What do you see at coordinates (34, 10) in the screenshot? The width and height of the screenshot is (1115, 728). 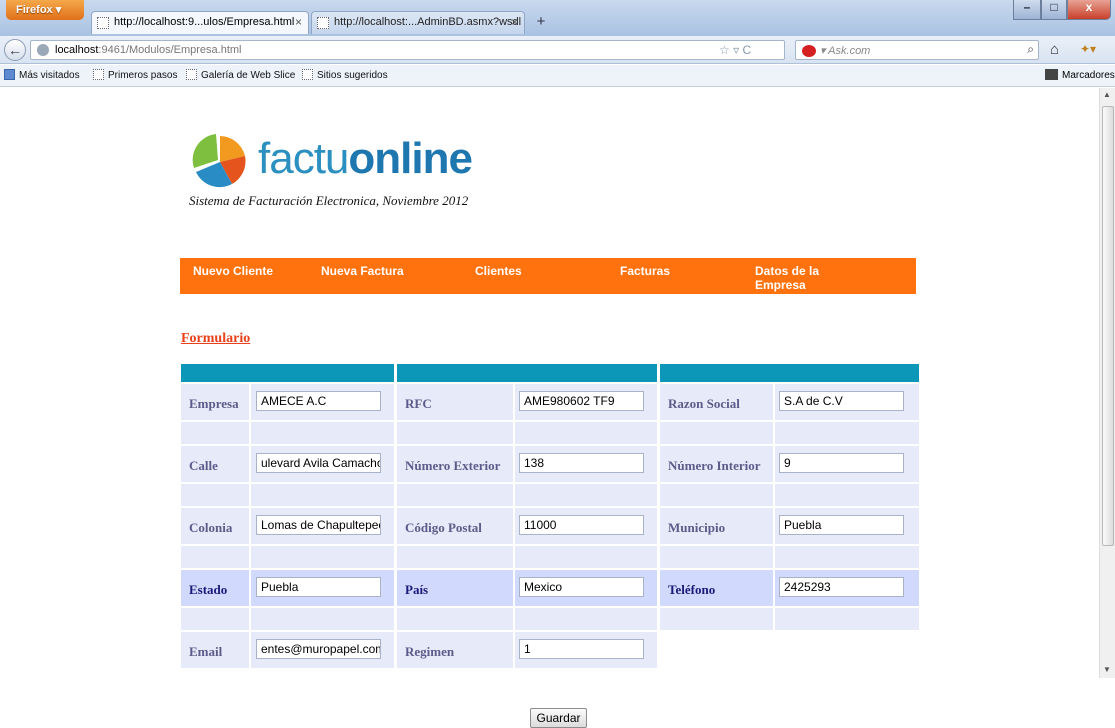 I see `firefox-menu-label: Firefox` at bounding box center [34, 10].